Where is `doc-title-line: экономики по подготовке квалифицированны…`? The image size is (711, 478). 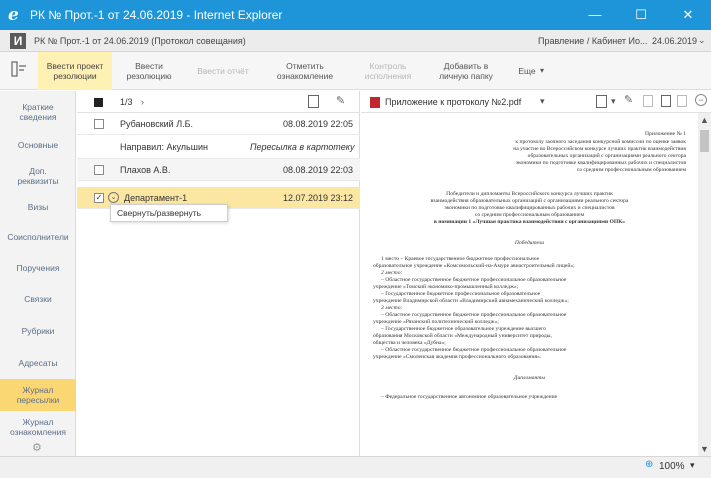
doc-title-line: экономики по подготовке квалифицированны… is located at coordinates (529, 208).